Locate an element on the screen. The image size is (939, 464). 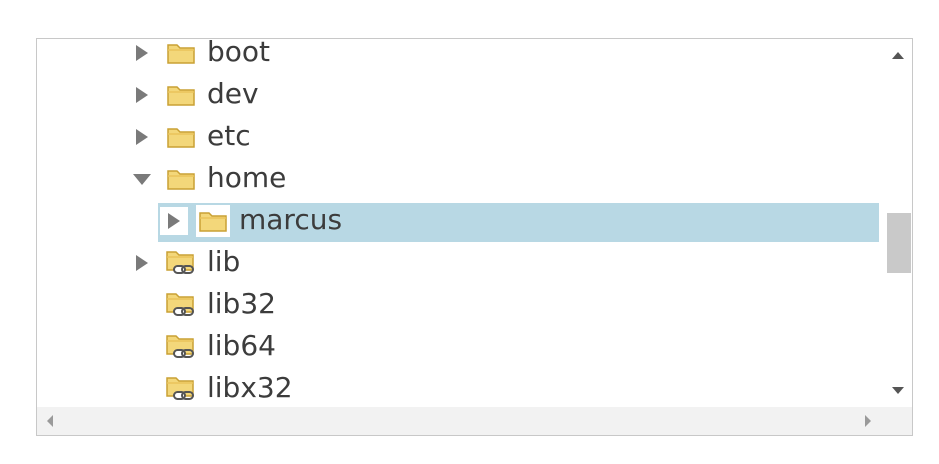
vertical-scrollbar is located at coordinates (898, 223).